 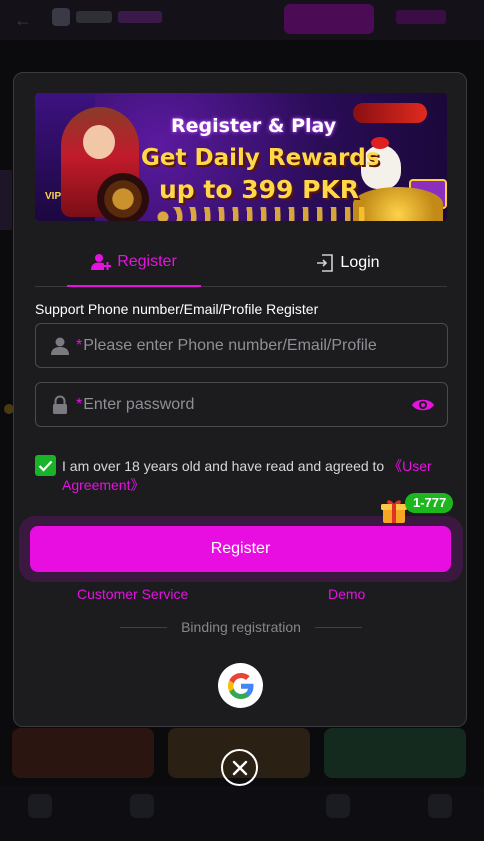 I want to click on vip-tag: VIP, so click(x=53, y=196).